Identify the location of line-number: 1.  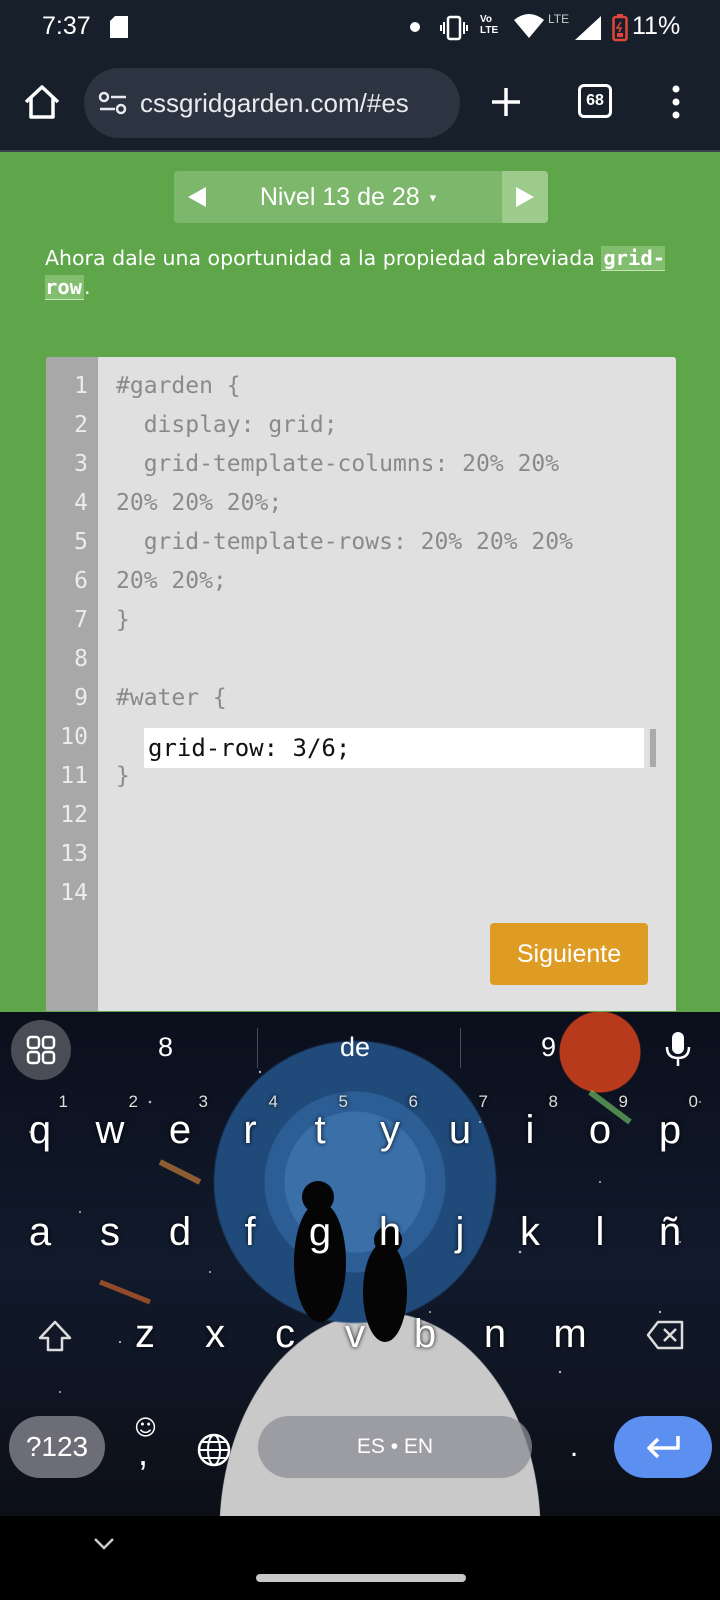
(81, 386).